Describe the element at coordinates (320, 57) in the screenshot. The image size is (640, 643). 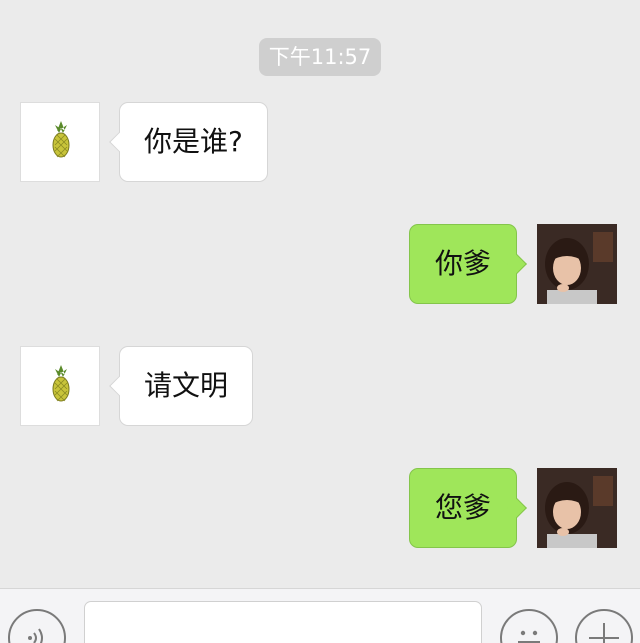
I see `timestamp-label: 下午11:57` at that location.